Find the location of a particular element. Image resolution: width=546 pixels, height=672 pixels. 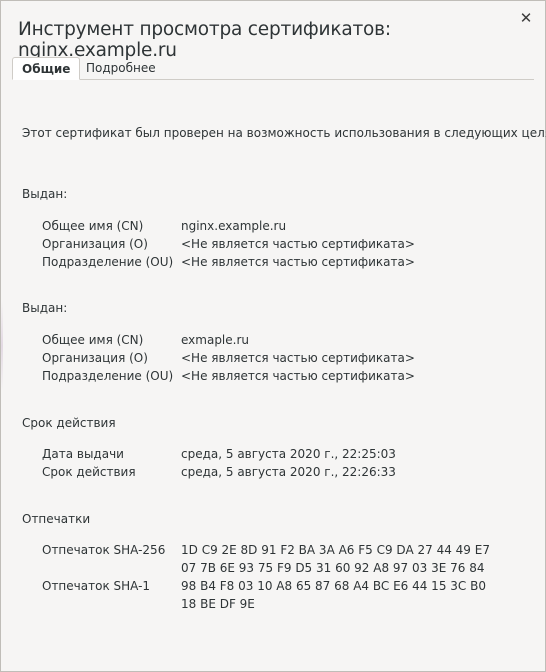

issue-date-value: среда, 5 августа 2020 г., 22:25:03 is located at coordinates (288, 454).